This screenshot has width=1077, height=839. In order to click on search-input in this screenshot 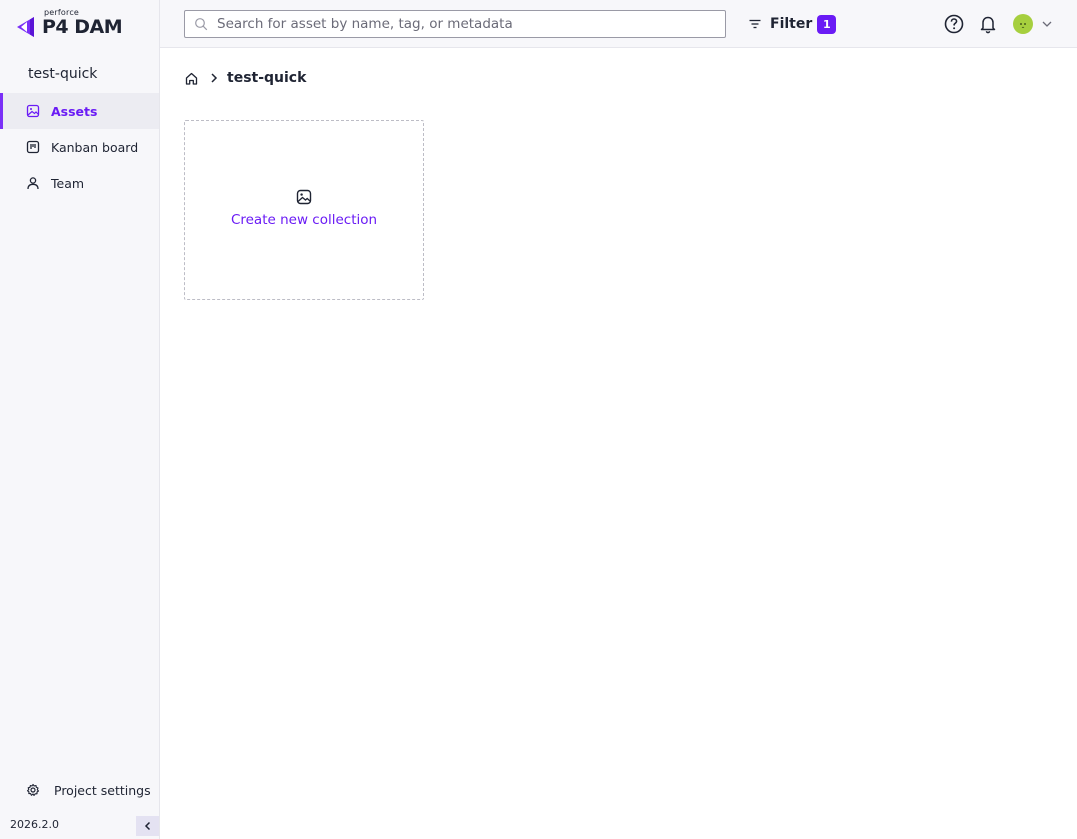, I will do `click(455, 24)`.